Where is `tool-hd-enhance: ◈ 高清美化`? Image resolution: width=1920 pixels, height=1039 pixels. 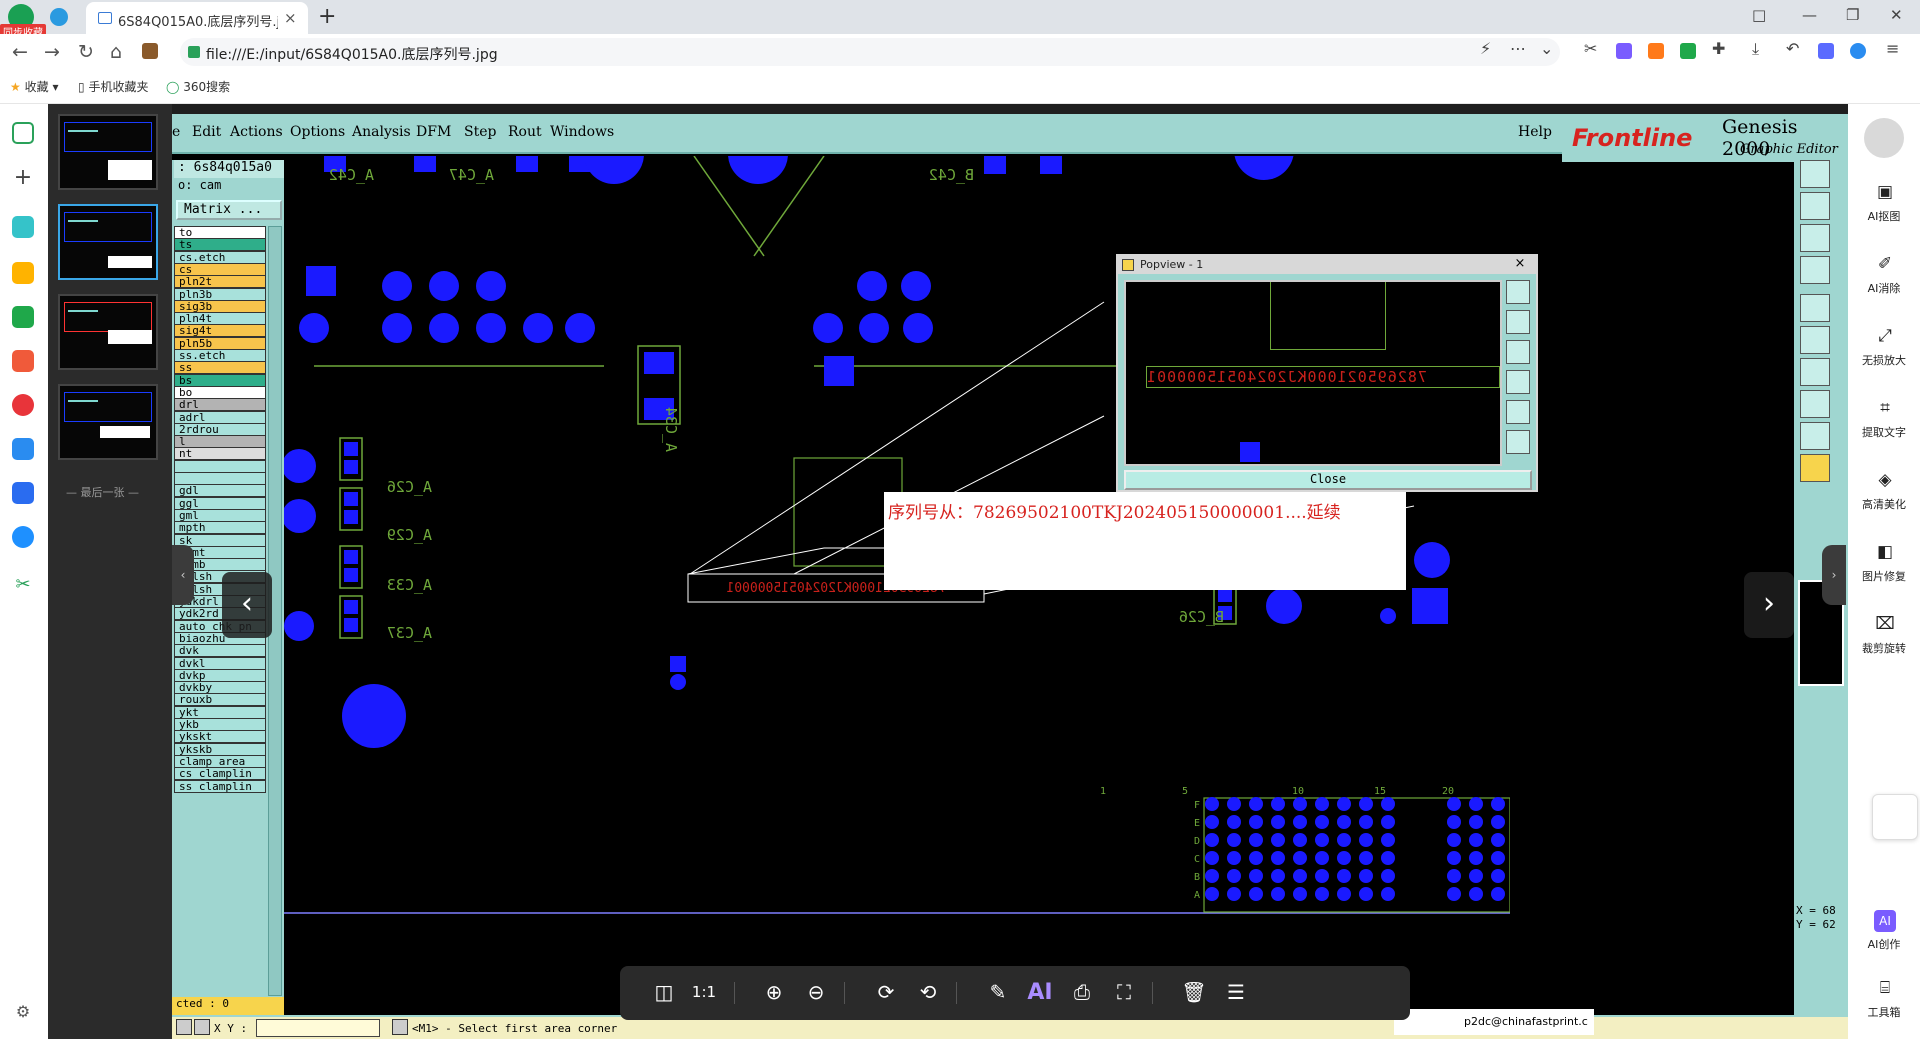 tool-hd-enhance: ◈ 高清美化 is located at coordinates (1884, 499).